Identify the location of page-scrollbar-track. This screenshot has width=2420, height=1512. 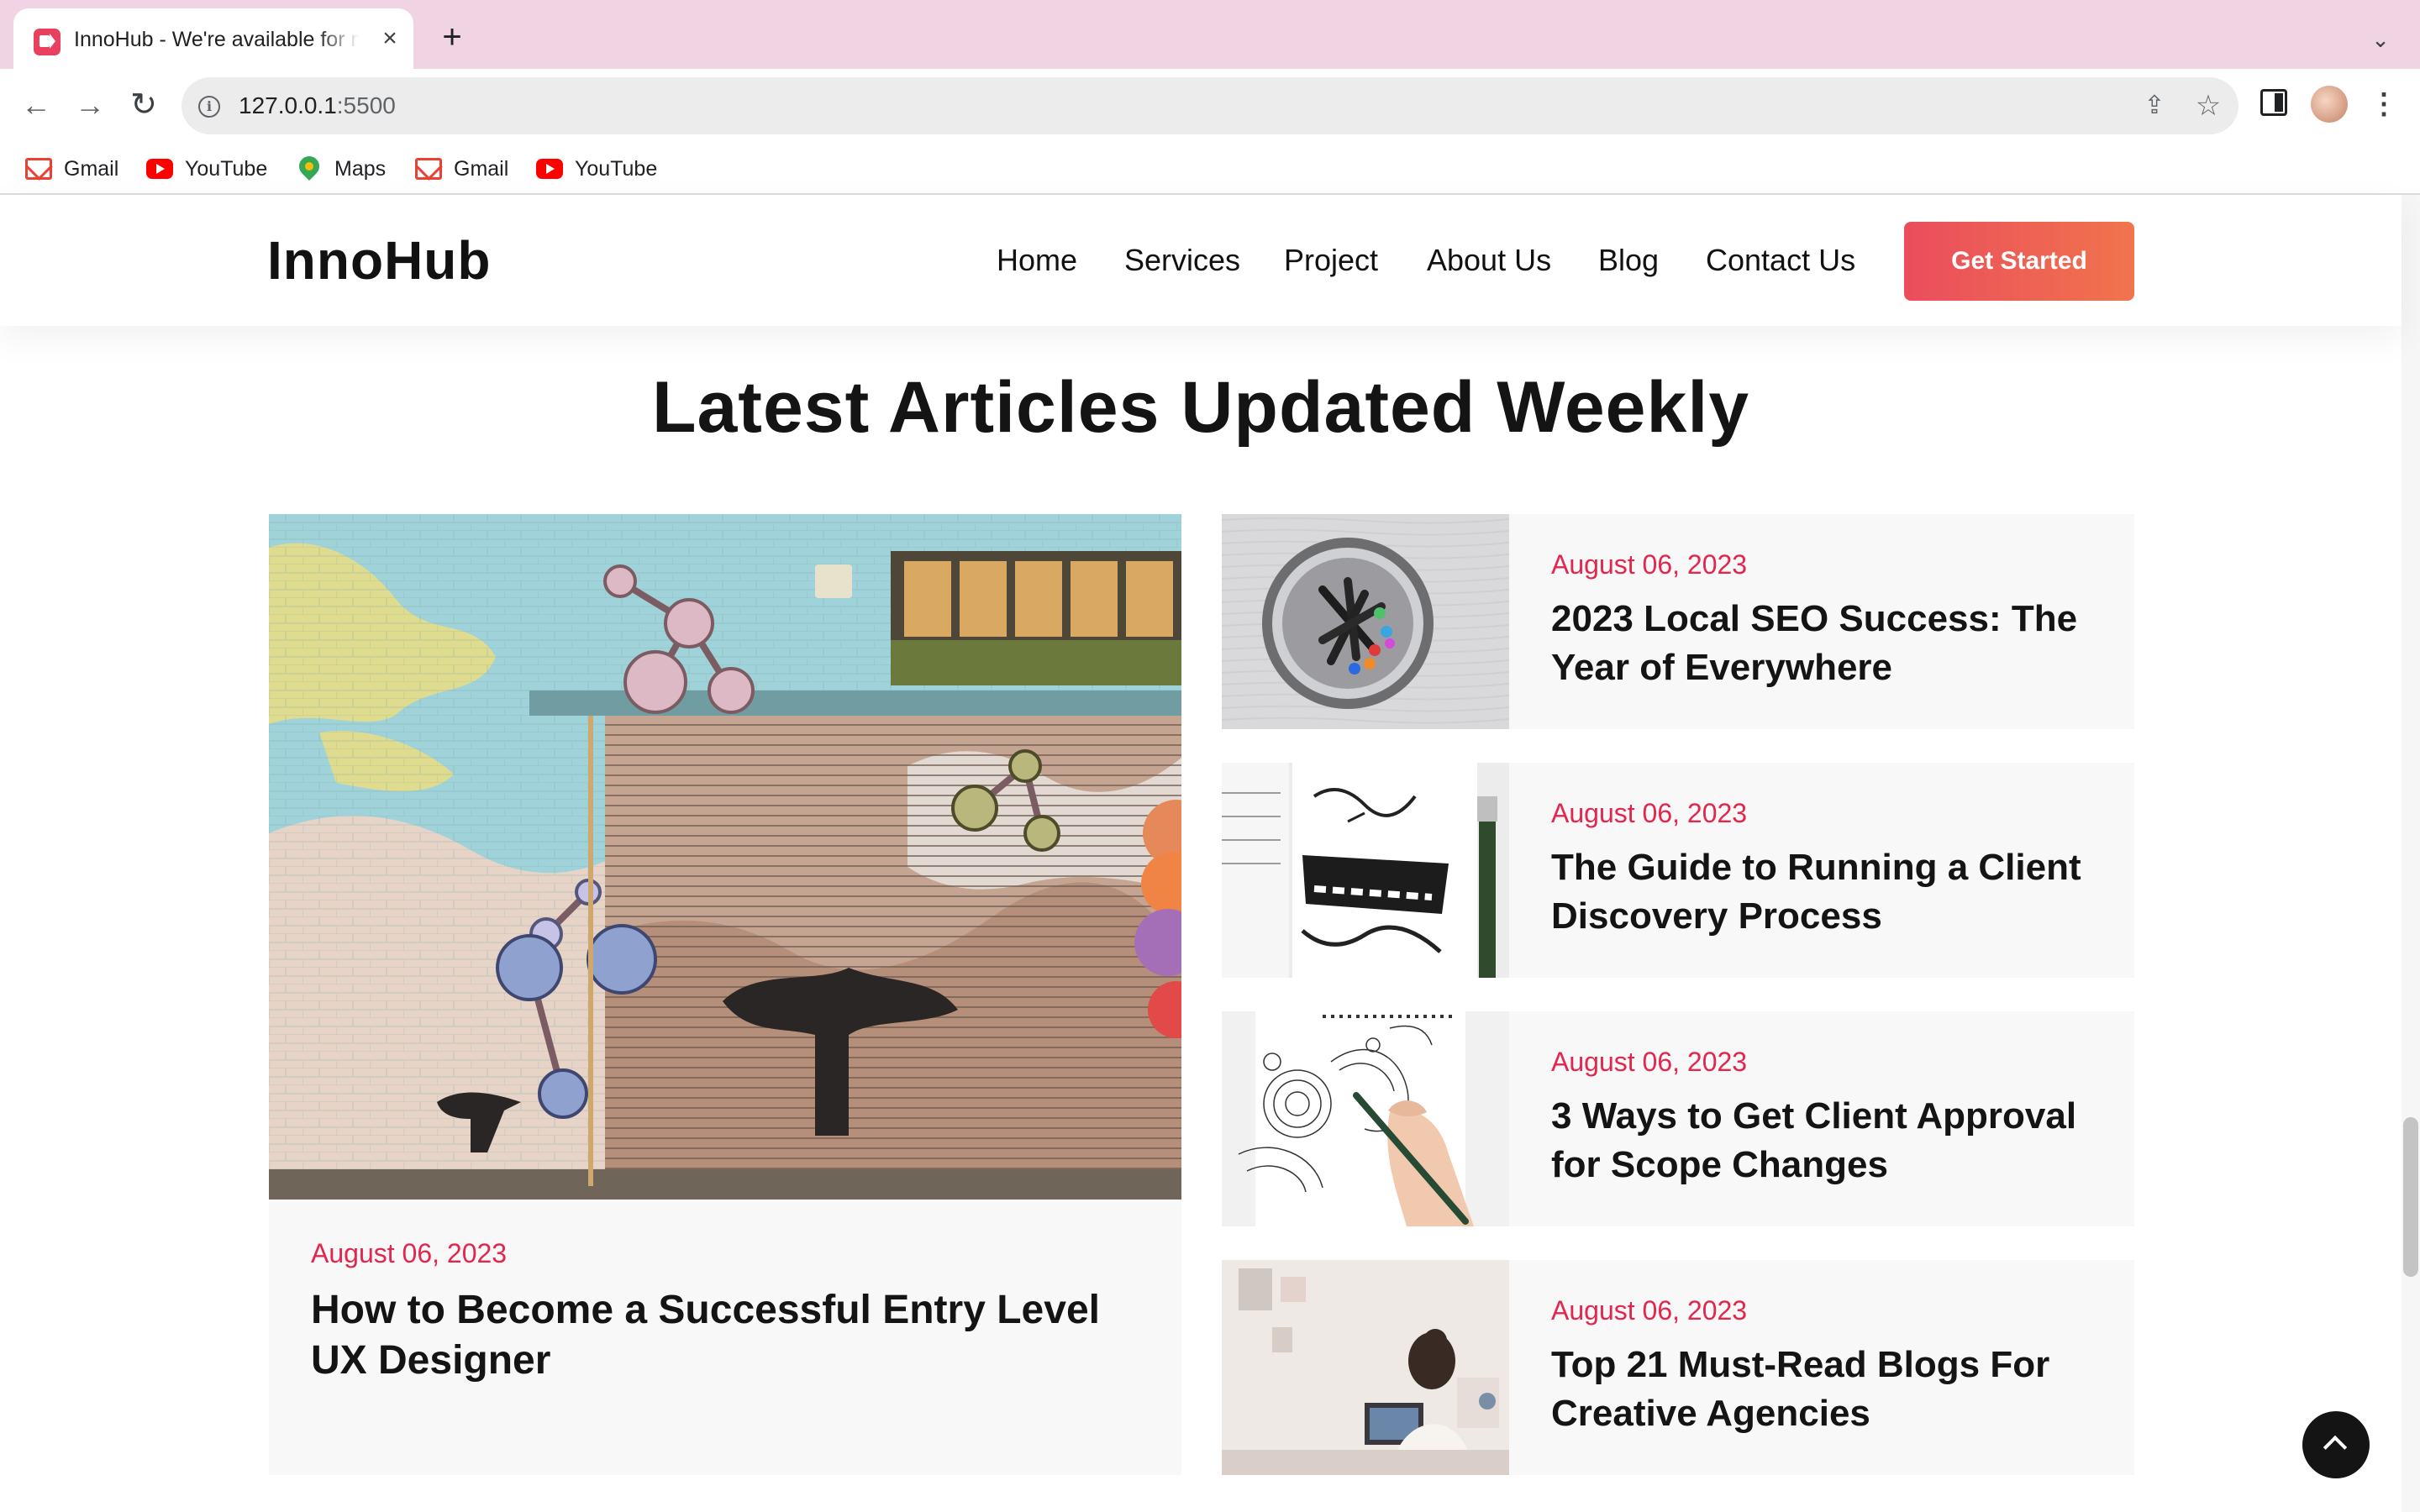
(2411, 853).